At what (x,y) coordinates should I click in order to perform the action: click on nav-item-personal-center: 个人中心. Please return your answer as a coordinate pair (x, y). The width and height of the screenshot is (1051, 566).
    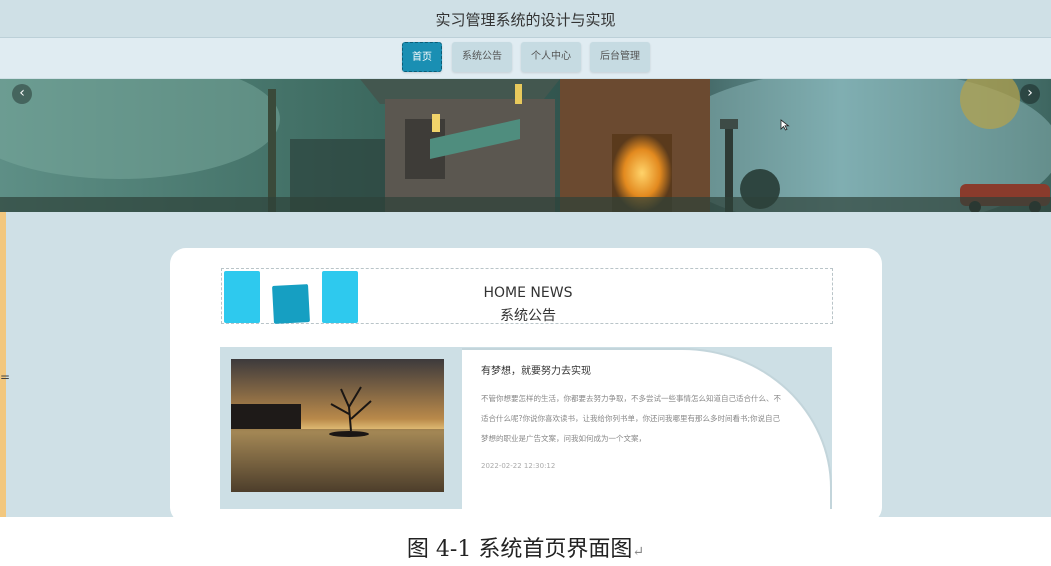
    Looking at the image, I should click on (551, 57).